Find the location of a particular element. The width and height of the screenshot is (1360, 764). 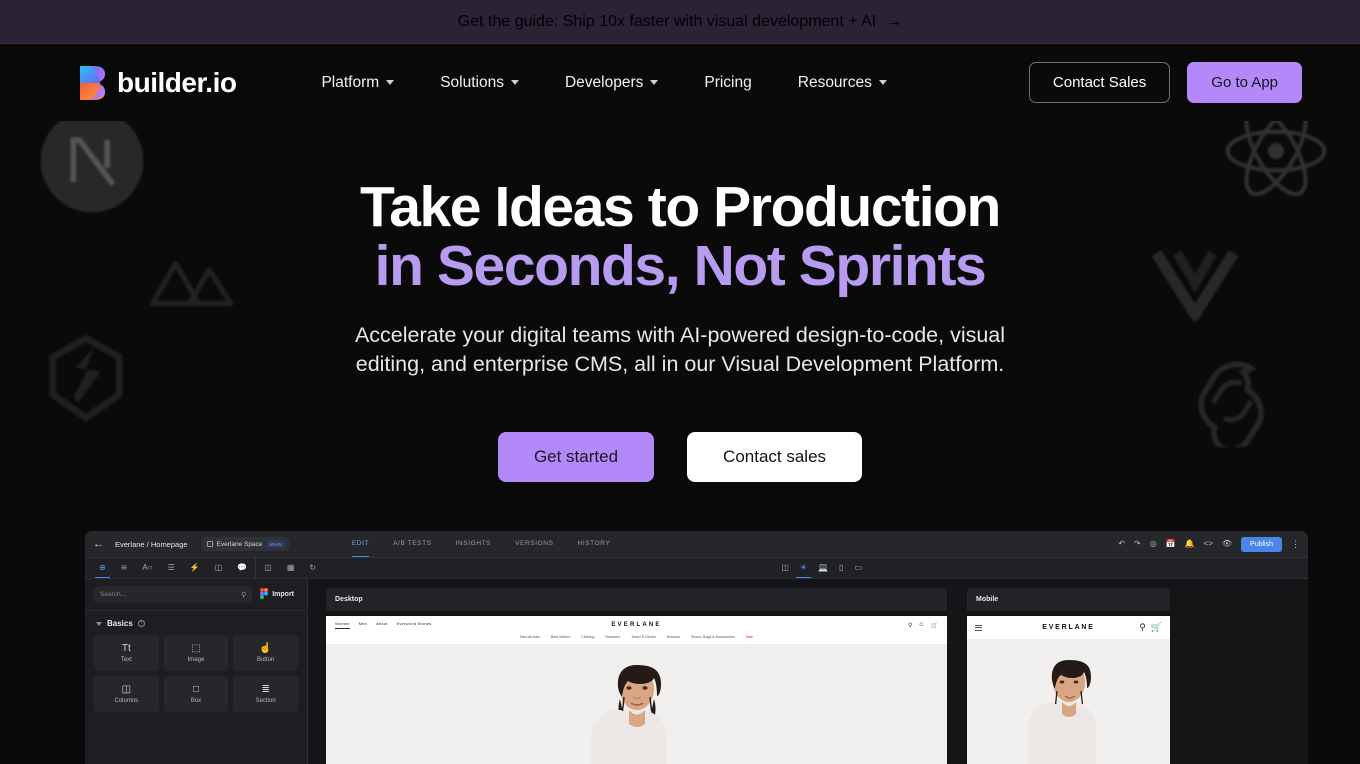

target-icon: ◎ is located at coordinates (1153, 544).